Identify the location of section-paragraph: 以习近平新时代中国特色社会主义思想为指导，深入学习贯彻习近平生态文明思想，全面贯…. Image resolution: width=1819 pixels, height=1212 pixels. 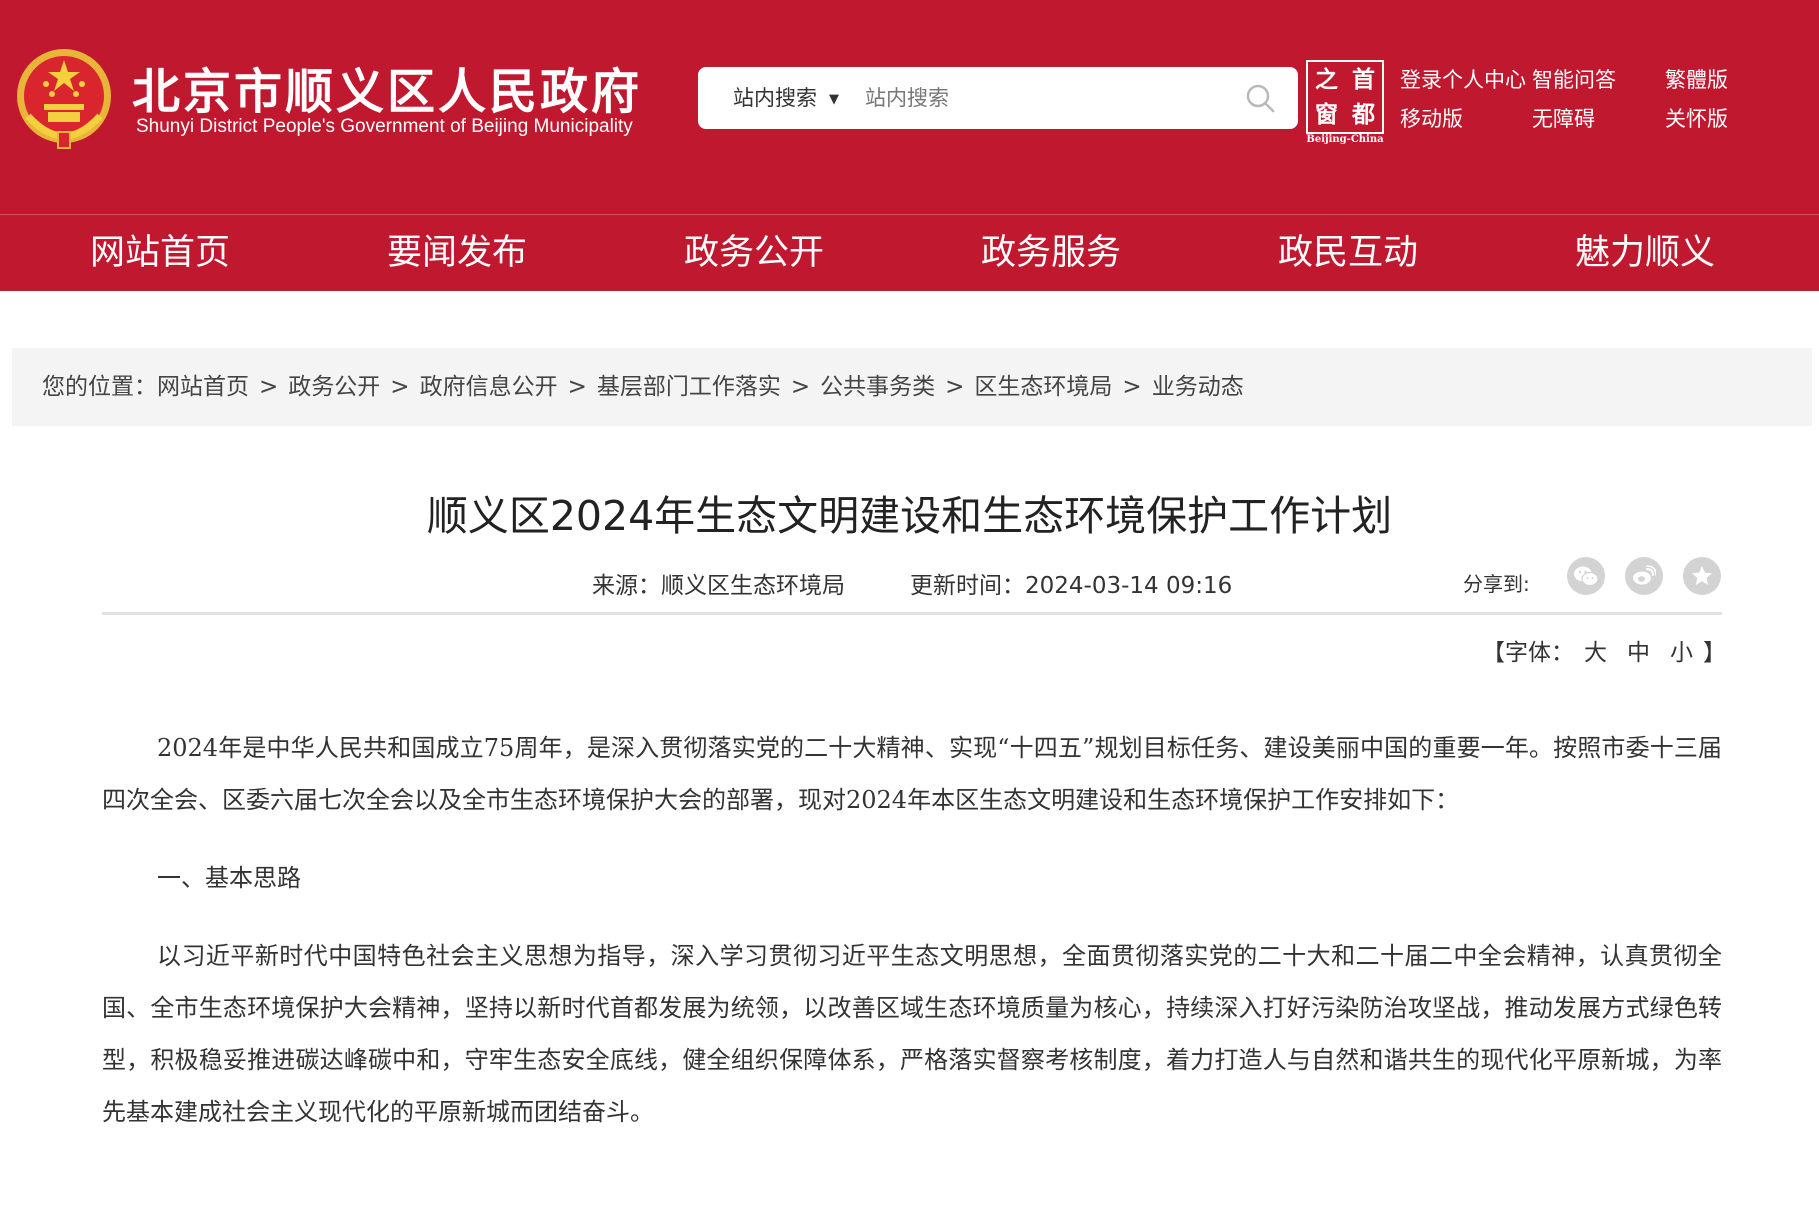
(912, 1034).